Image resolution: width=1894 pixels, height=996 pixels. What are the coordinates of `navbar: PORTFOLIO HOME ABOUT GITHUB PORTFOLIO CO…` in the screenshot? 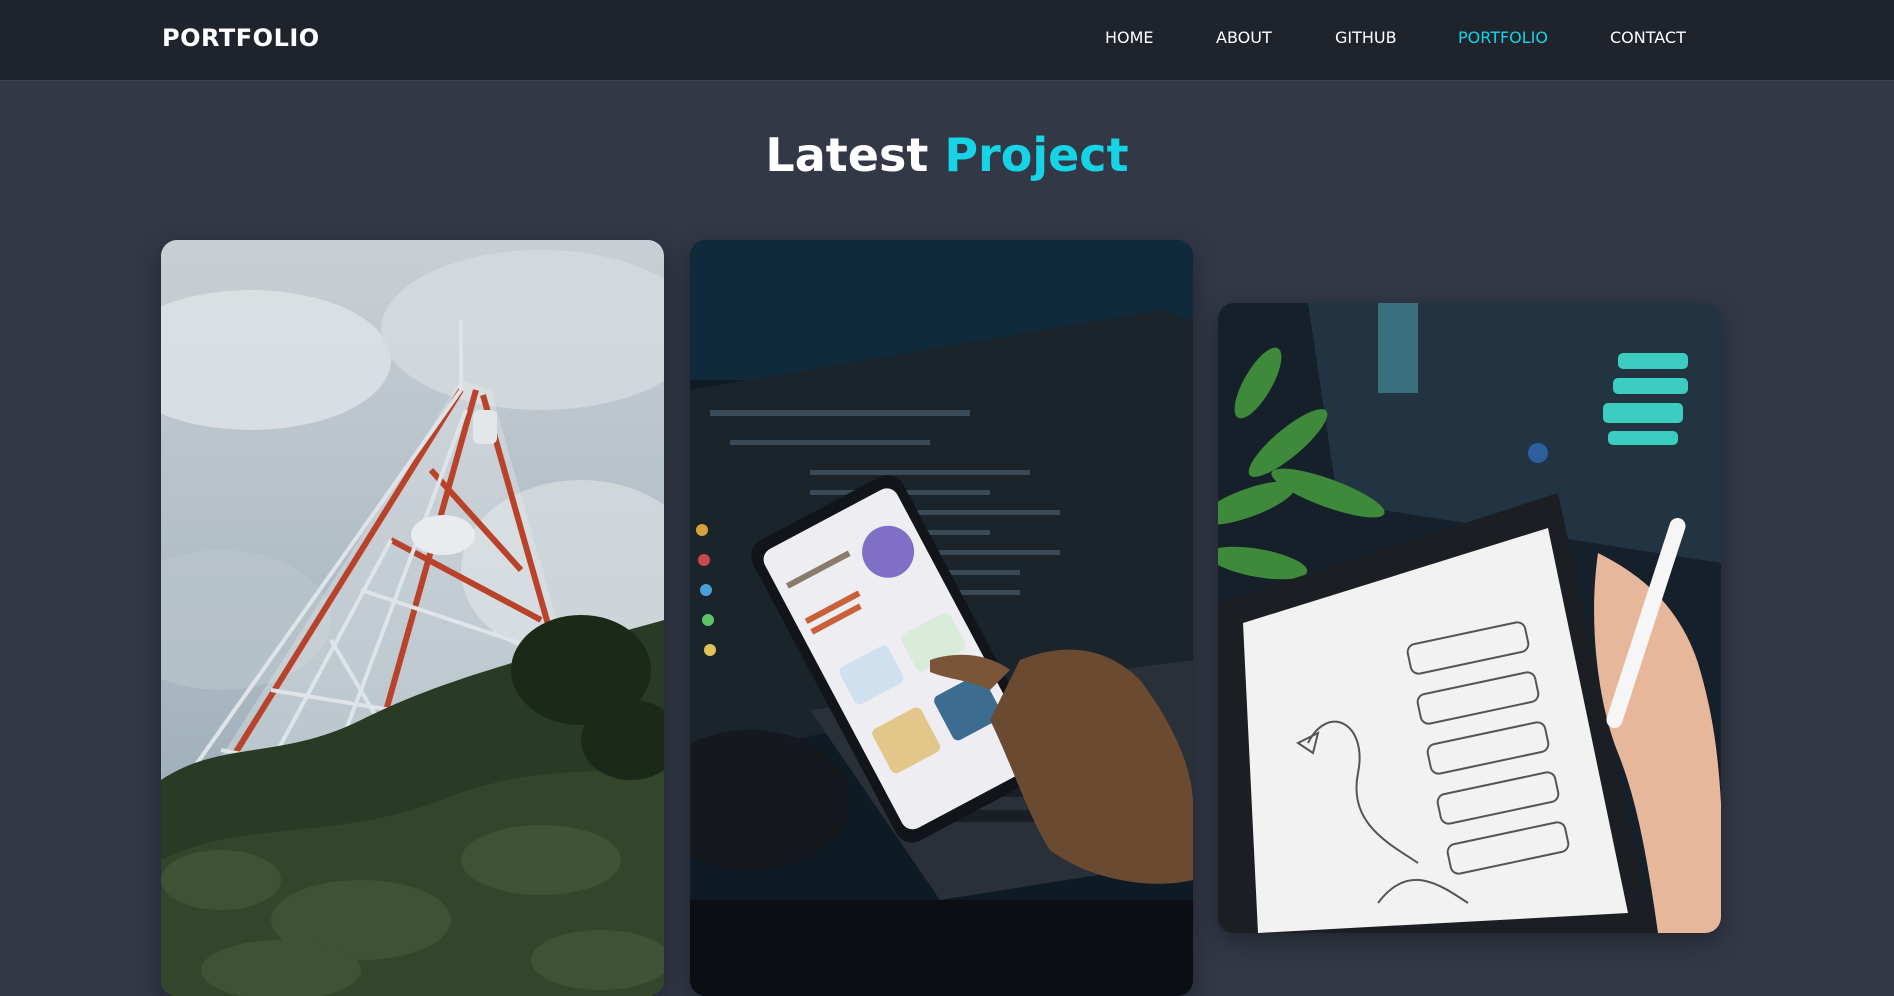 It's located at (947, 40).